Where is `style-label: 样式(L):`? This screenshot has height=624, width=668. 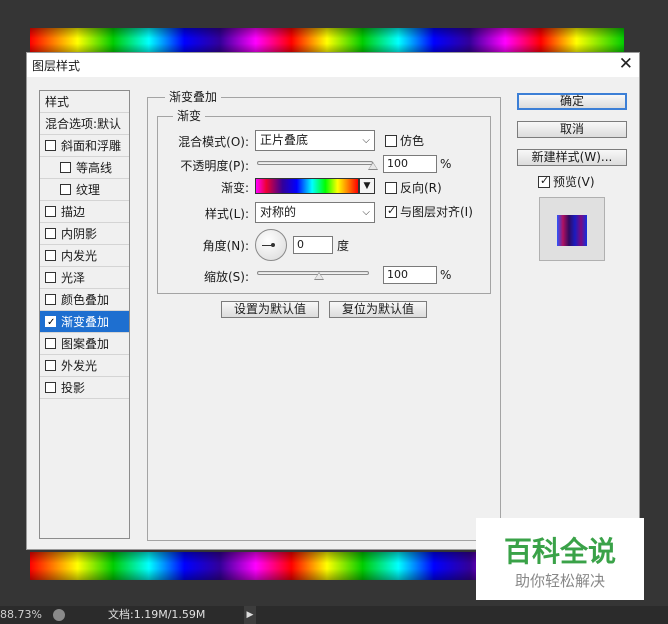 style-label: 样式(L): is located at coordinates (226, 214).